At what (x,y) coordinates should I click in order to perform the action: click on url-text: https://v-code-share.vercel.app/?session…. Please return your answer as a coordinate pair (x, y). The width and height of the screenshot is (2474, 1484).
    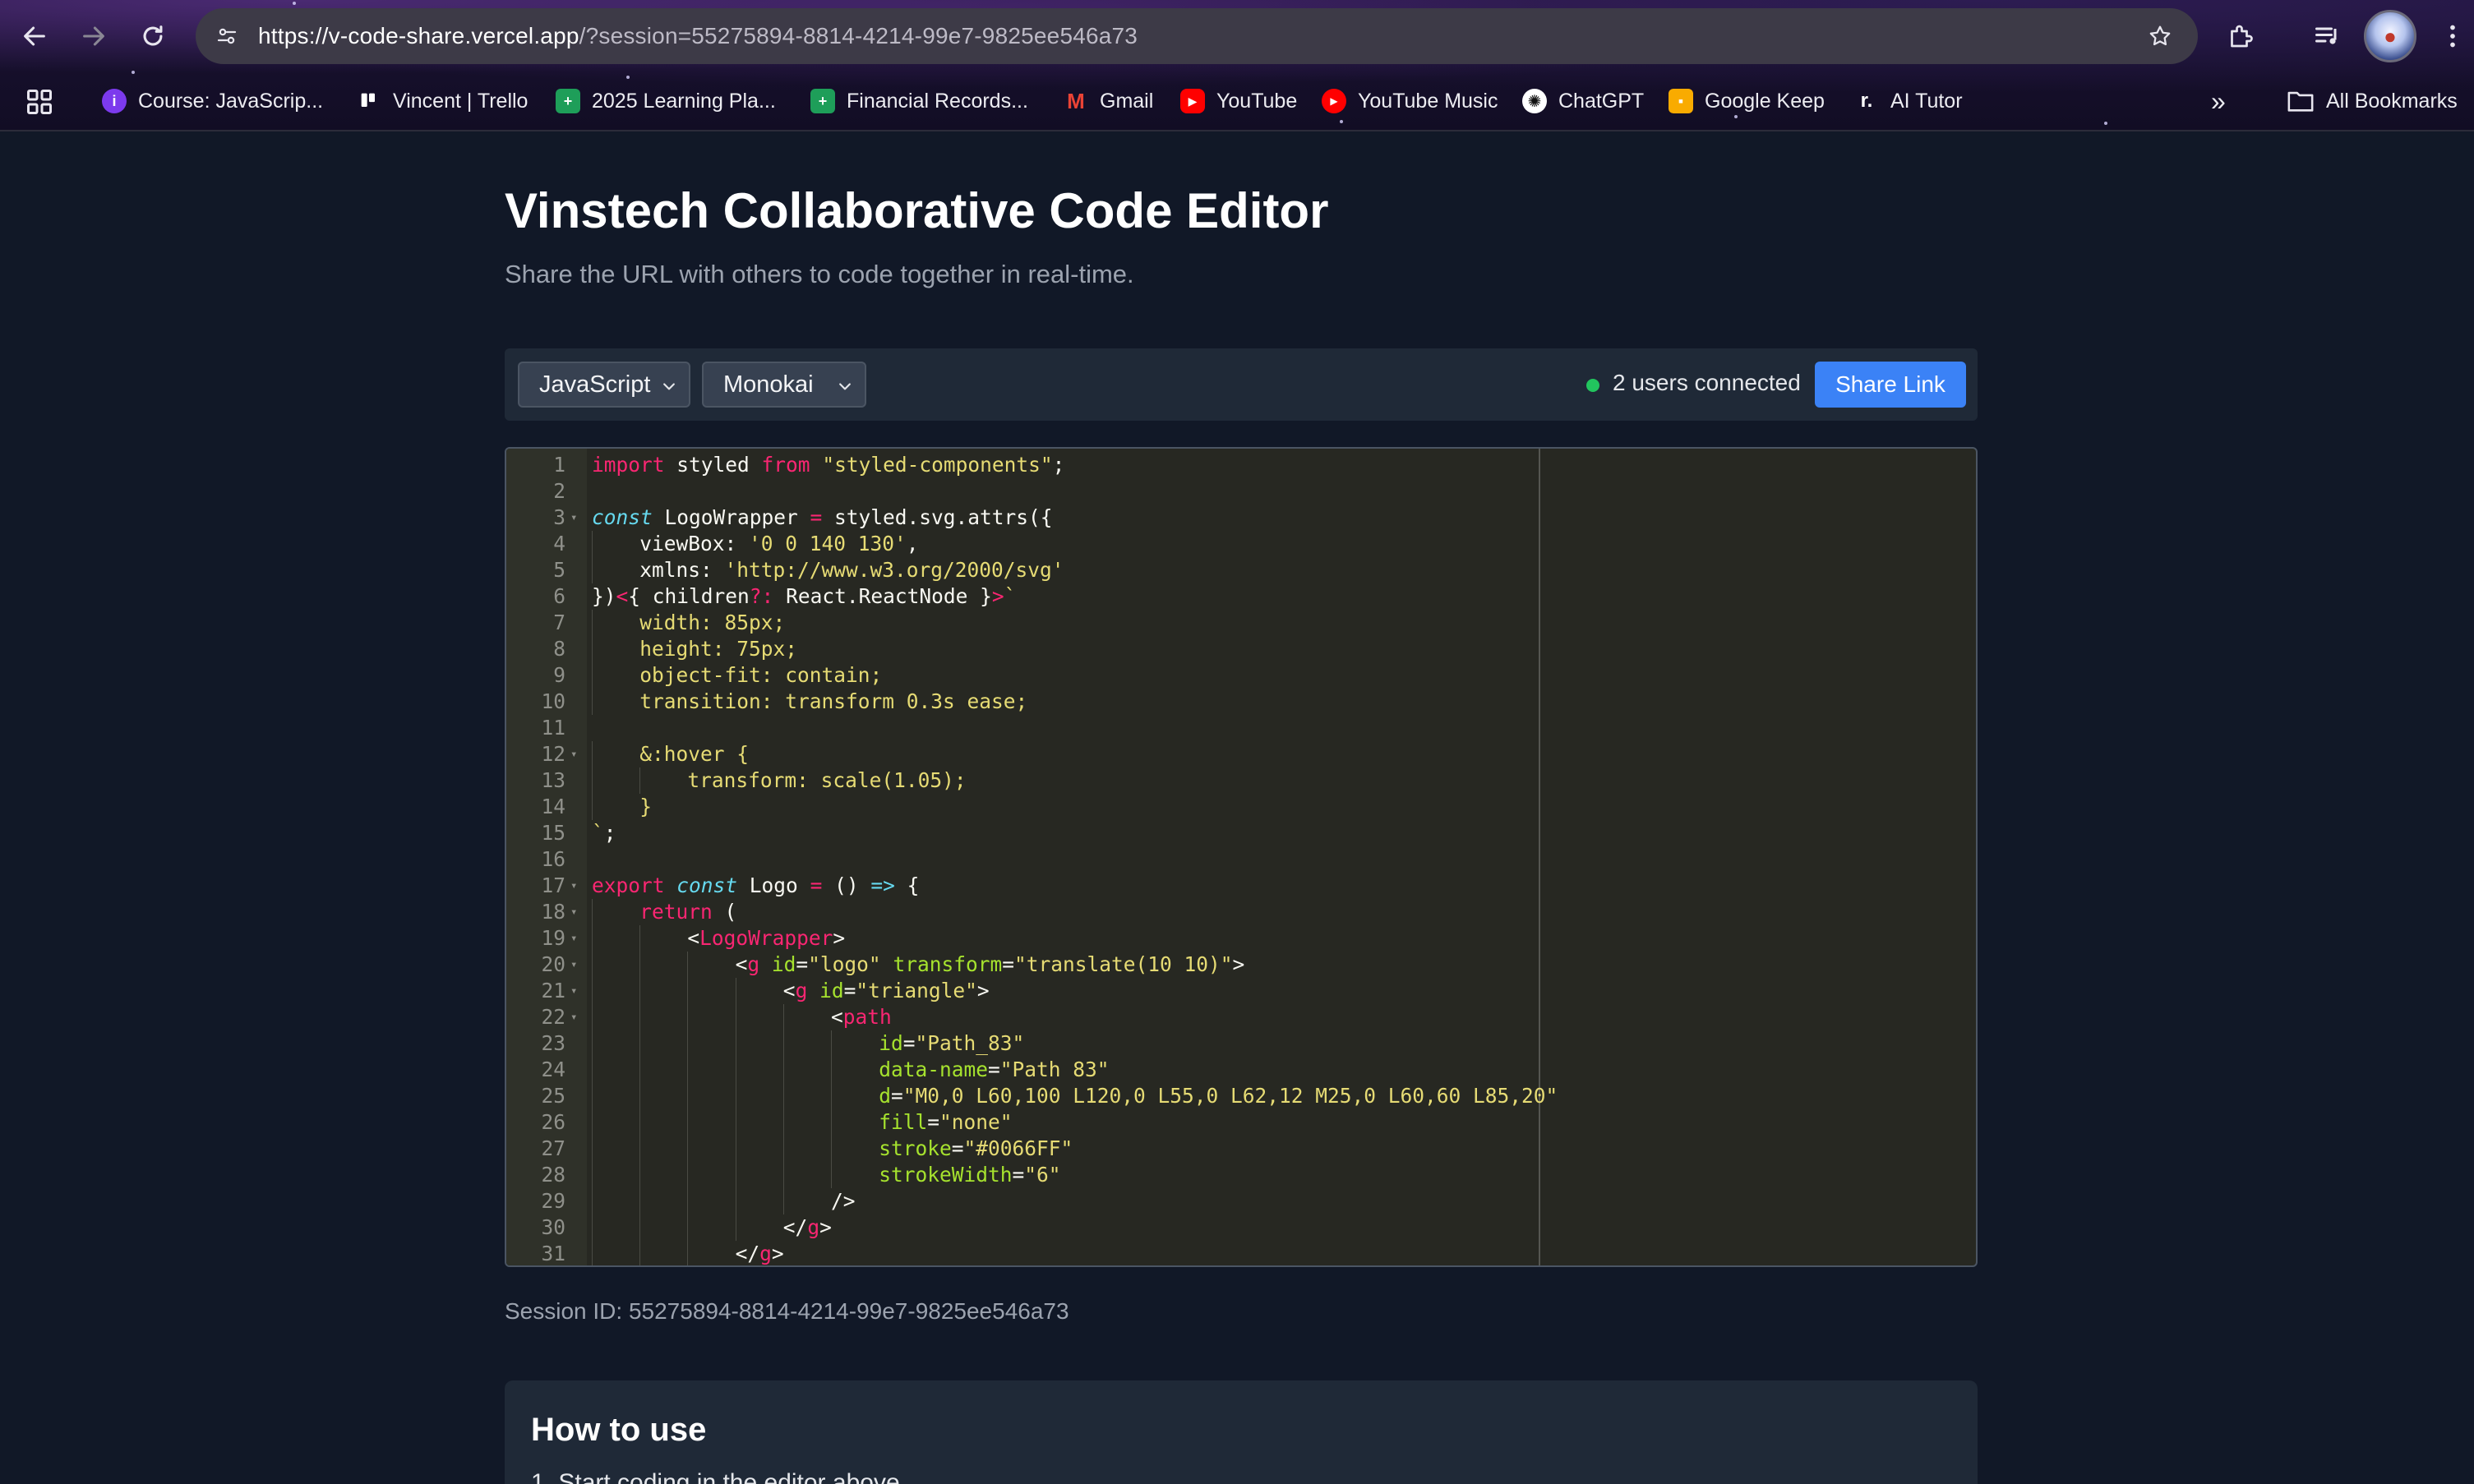
    Looking at the image, I should click on (698, 36).